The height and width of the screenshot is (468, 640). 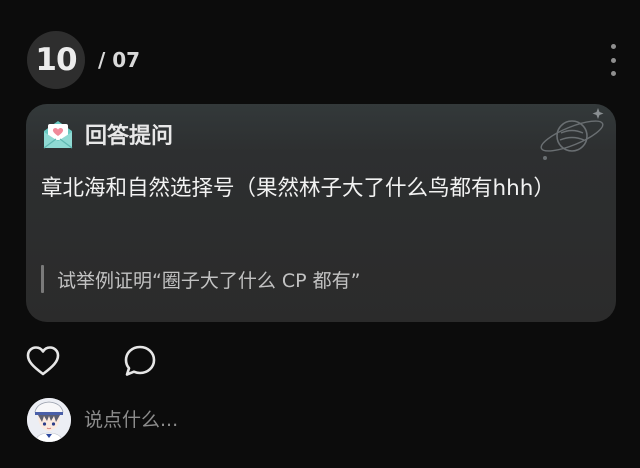 What do you see at coordinates (119, 60) in the screenshot?
I see `month-label: / 07` at bounding box center [119, 60].